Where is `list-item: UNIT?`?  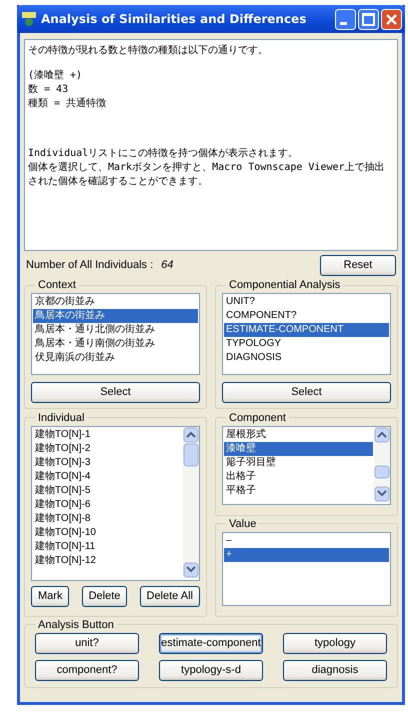
list-item: UNIT? is located at coordinates (306, 302).